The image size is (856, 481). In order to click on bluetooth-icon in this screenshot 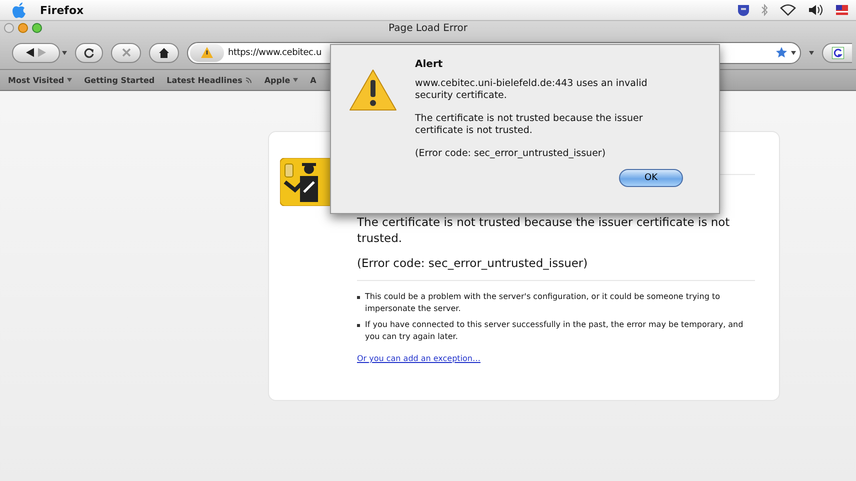, I will do `click(764, 10)`.